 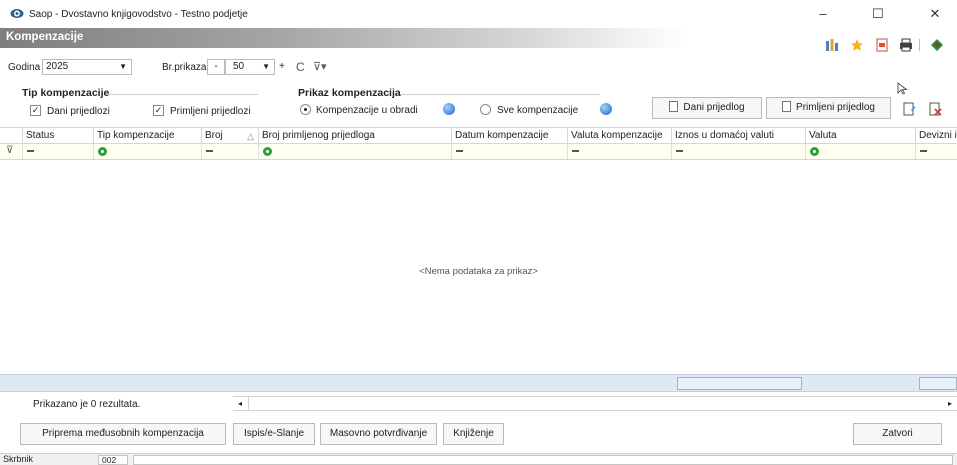 I want to click on tip-group-title: Tip kompenzacije, so click(x=66, y=93).